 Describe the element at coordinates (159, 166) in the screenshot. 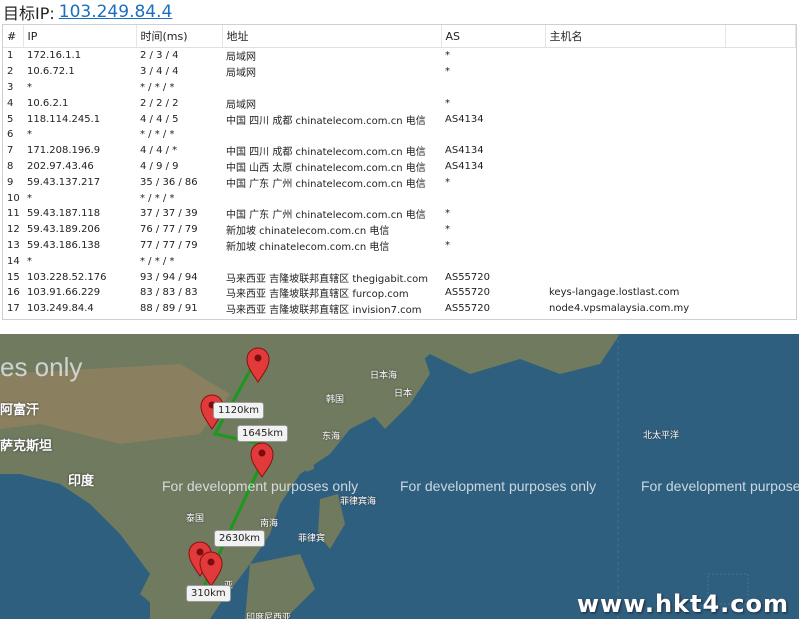

I see `hop-time: 4 / 9 / 9` at that location.